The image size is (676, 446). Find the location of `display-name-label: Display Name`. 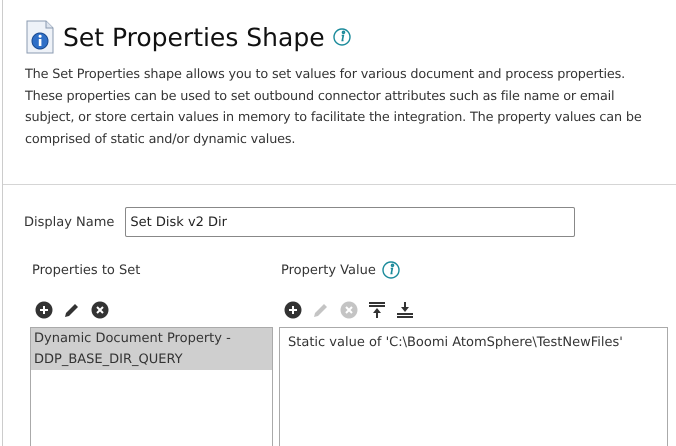

display-name-label: Display Name is located at coordinates (69, 222).